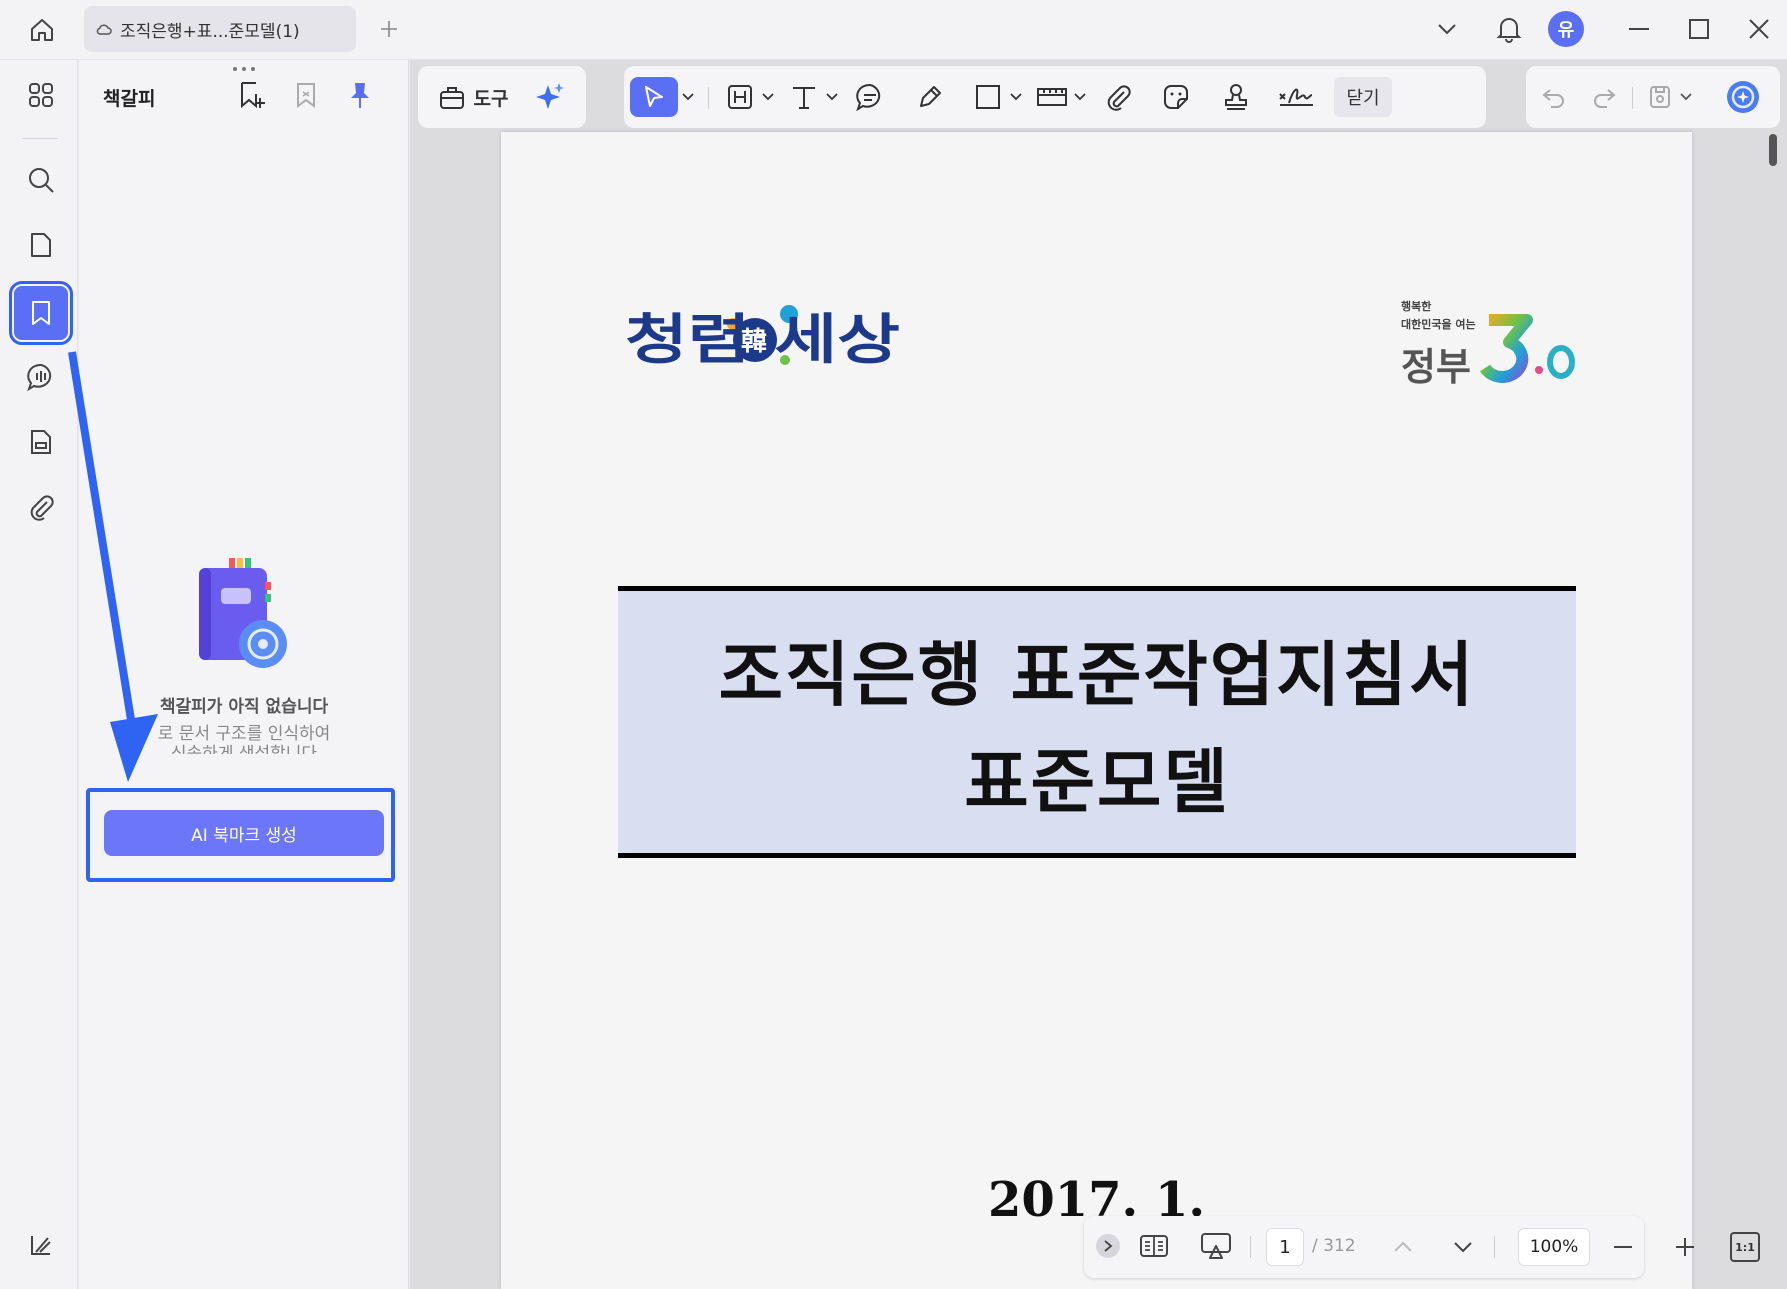 The width and height of the screenshot is (1787, 1289). What do you see at coordinates (930, 97) in the screenshot?
I see `pen-tool-icon` at bounding box center [930, 97].